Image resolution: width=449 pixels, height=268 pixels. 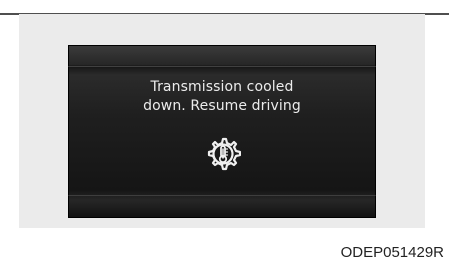 I want to click on transmission-temperature-gear-icon, so click(x=224, y=154).